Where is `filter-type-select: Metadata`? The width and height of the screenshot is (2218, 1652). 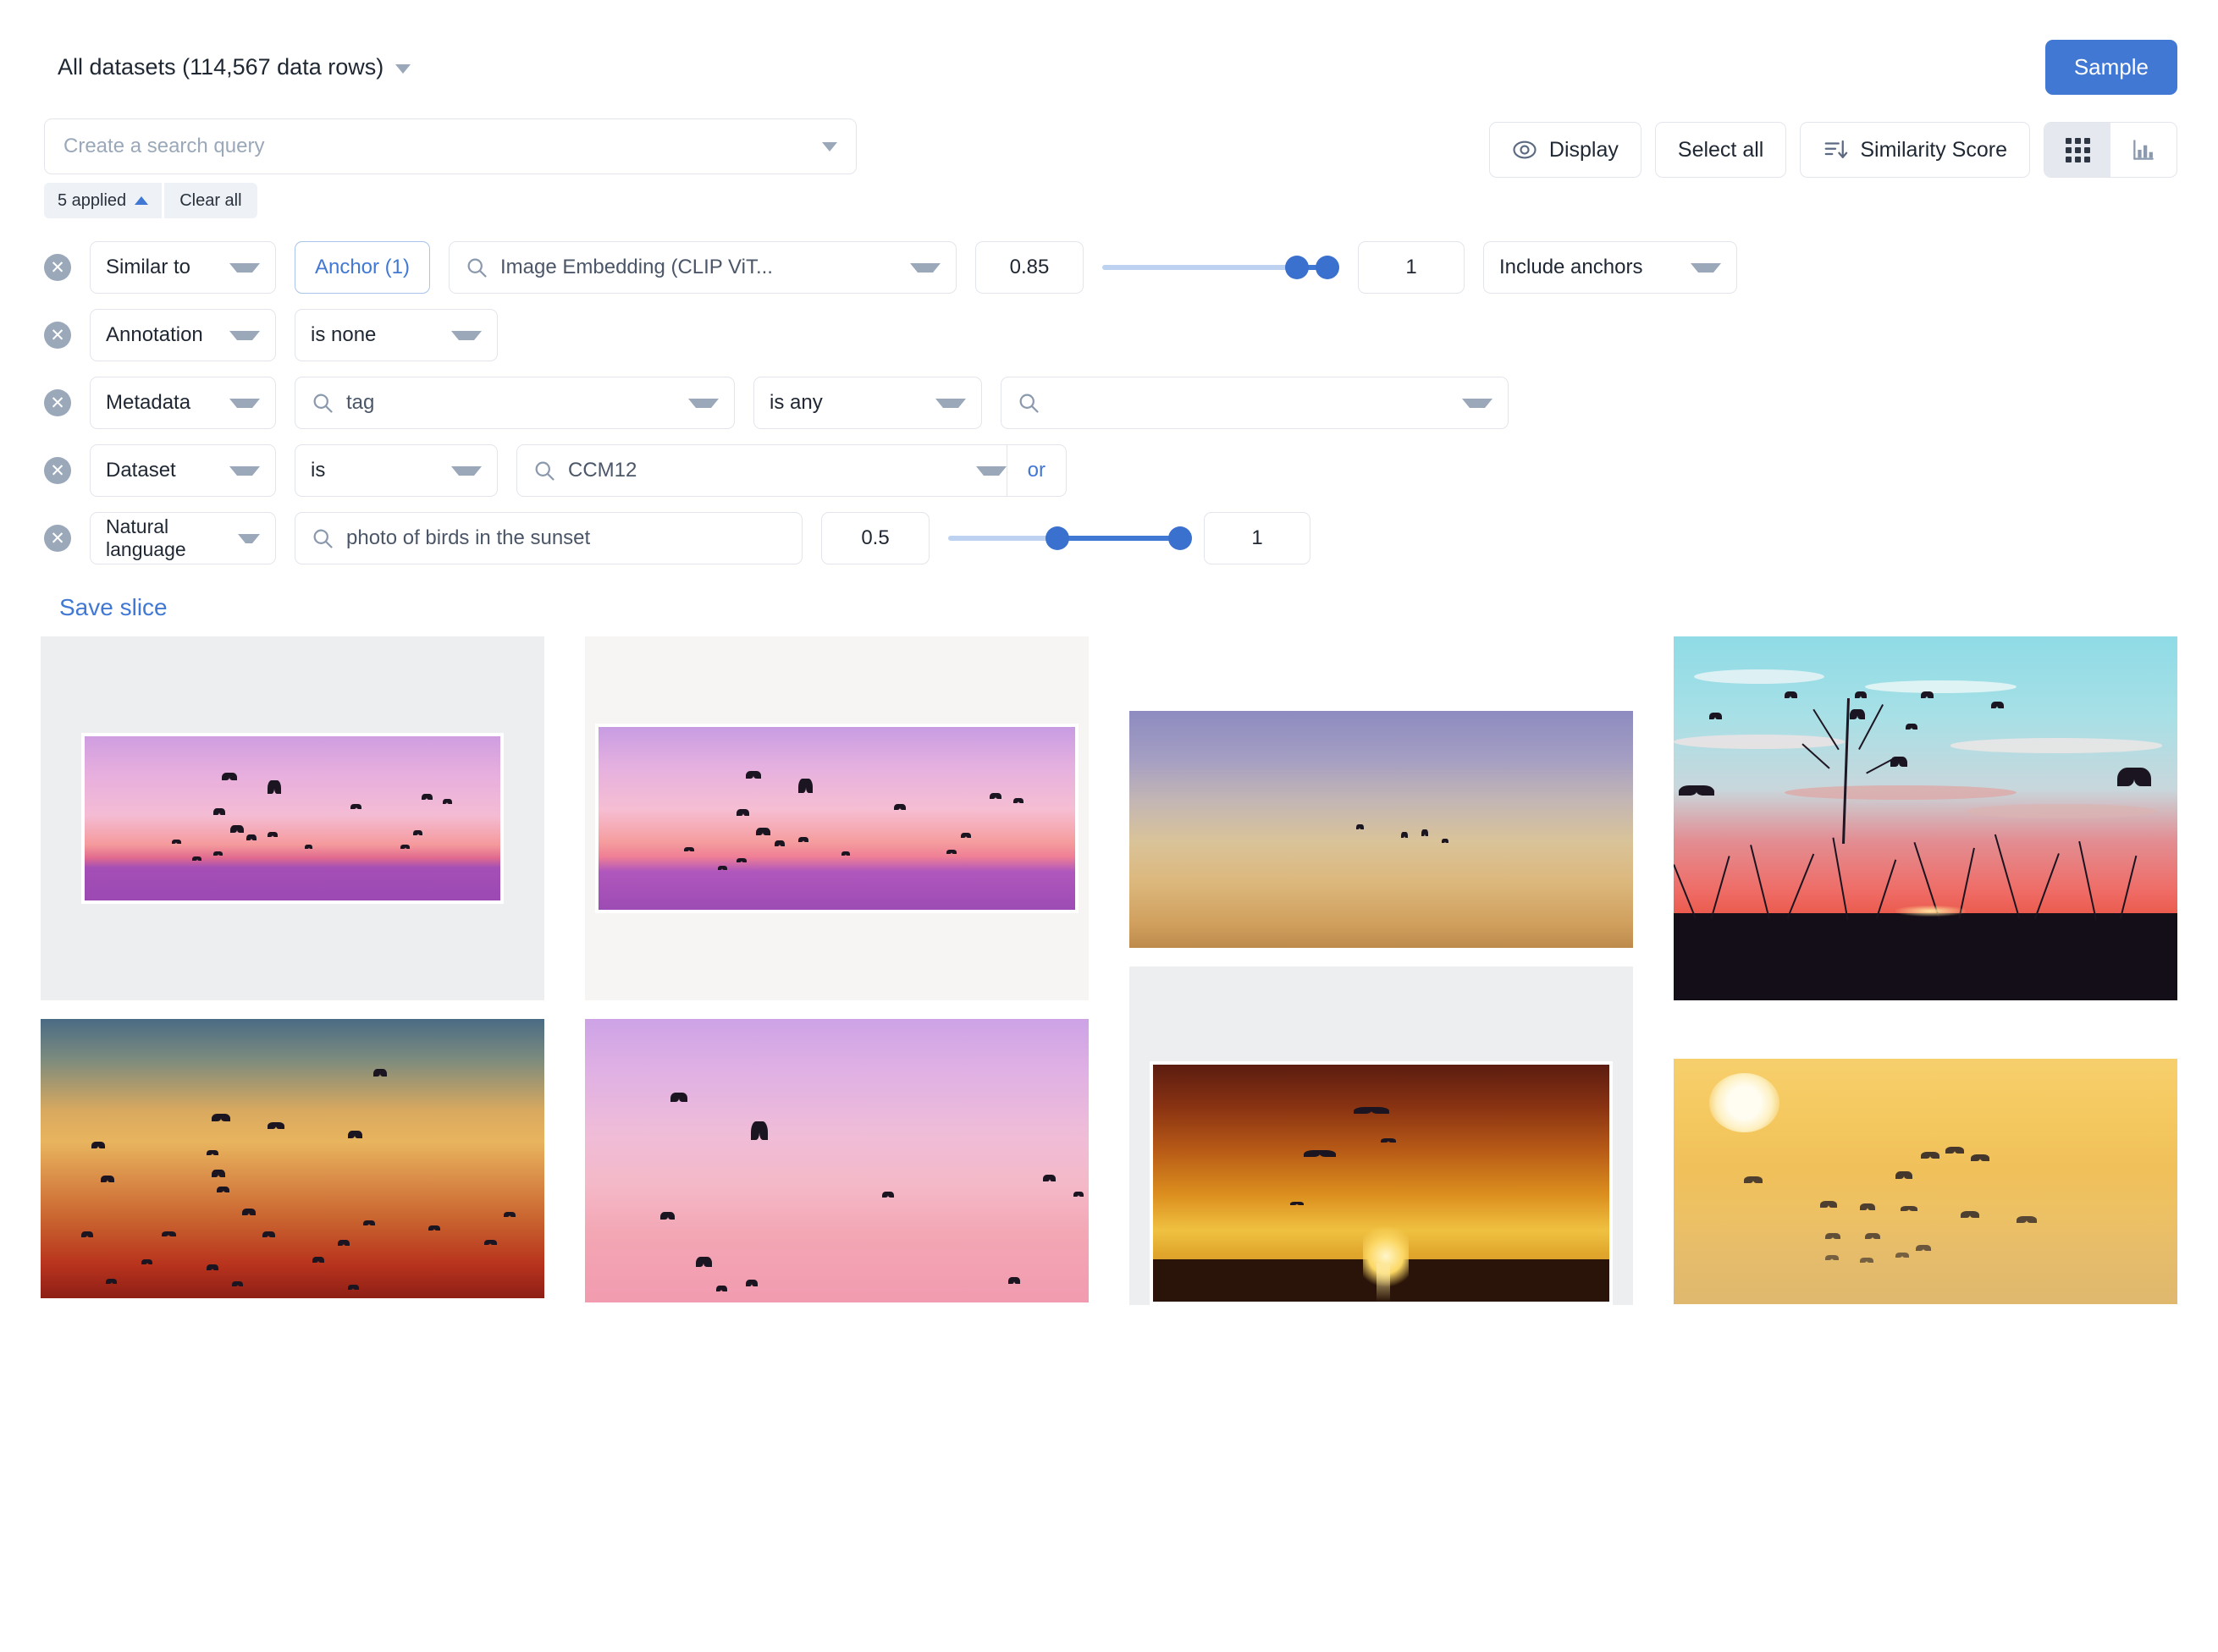 filter-type-select: Metadata is located at coordinates (183, 403).